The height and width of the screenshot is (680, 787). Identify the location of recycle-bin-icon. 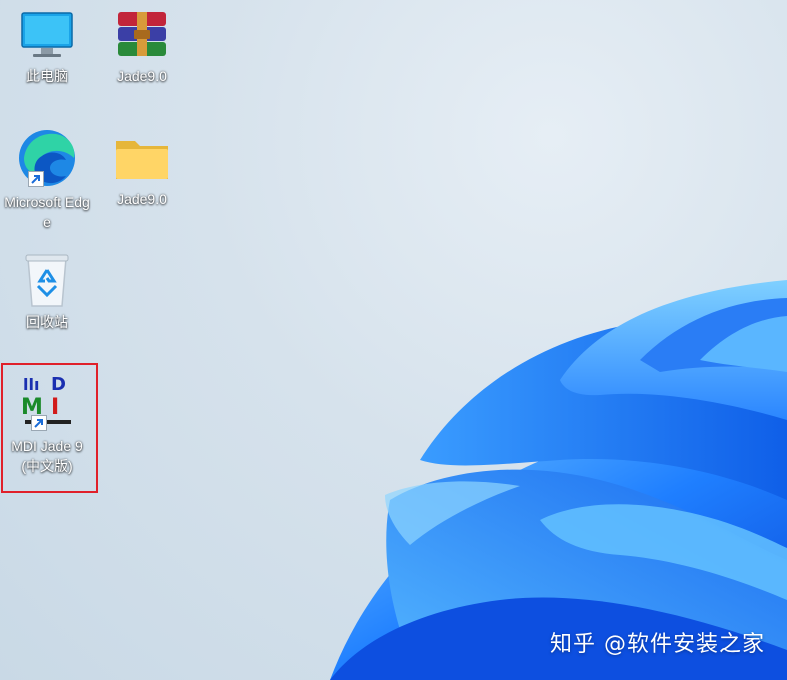
(47, 280).